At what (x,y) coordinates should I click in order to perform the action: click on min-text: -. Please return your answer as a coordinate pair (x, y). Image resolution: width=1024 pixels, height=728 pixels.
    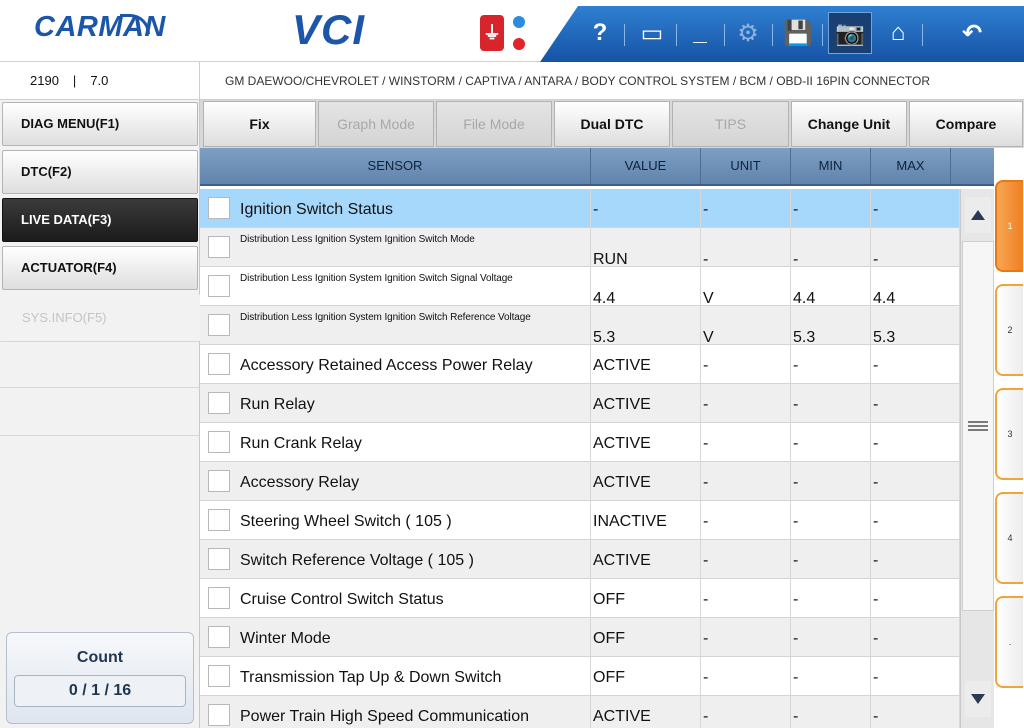
    Looking at the image, I should click on (796, 443).